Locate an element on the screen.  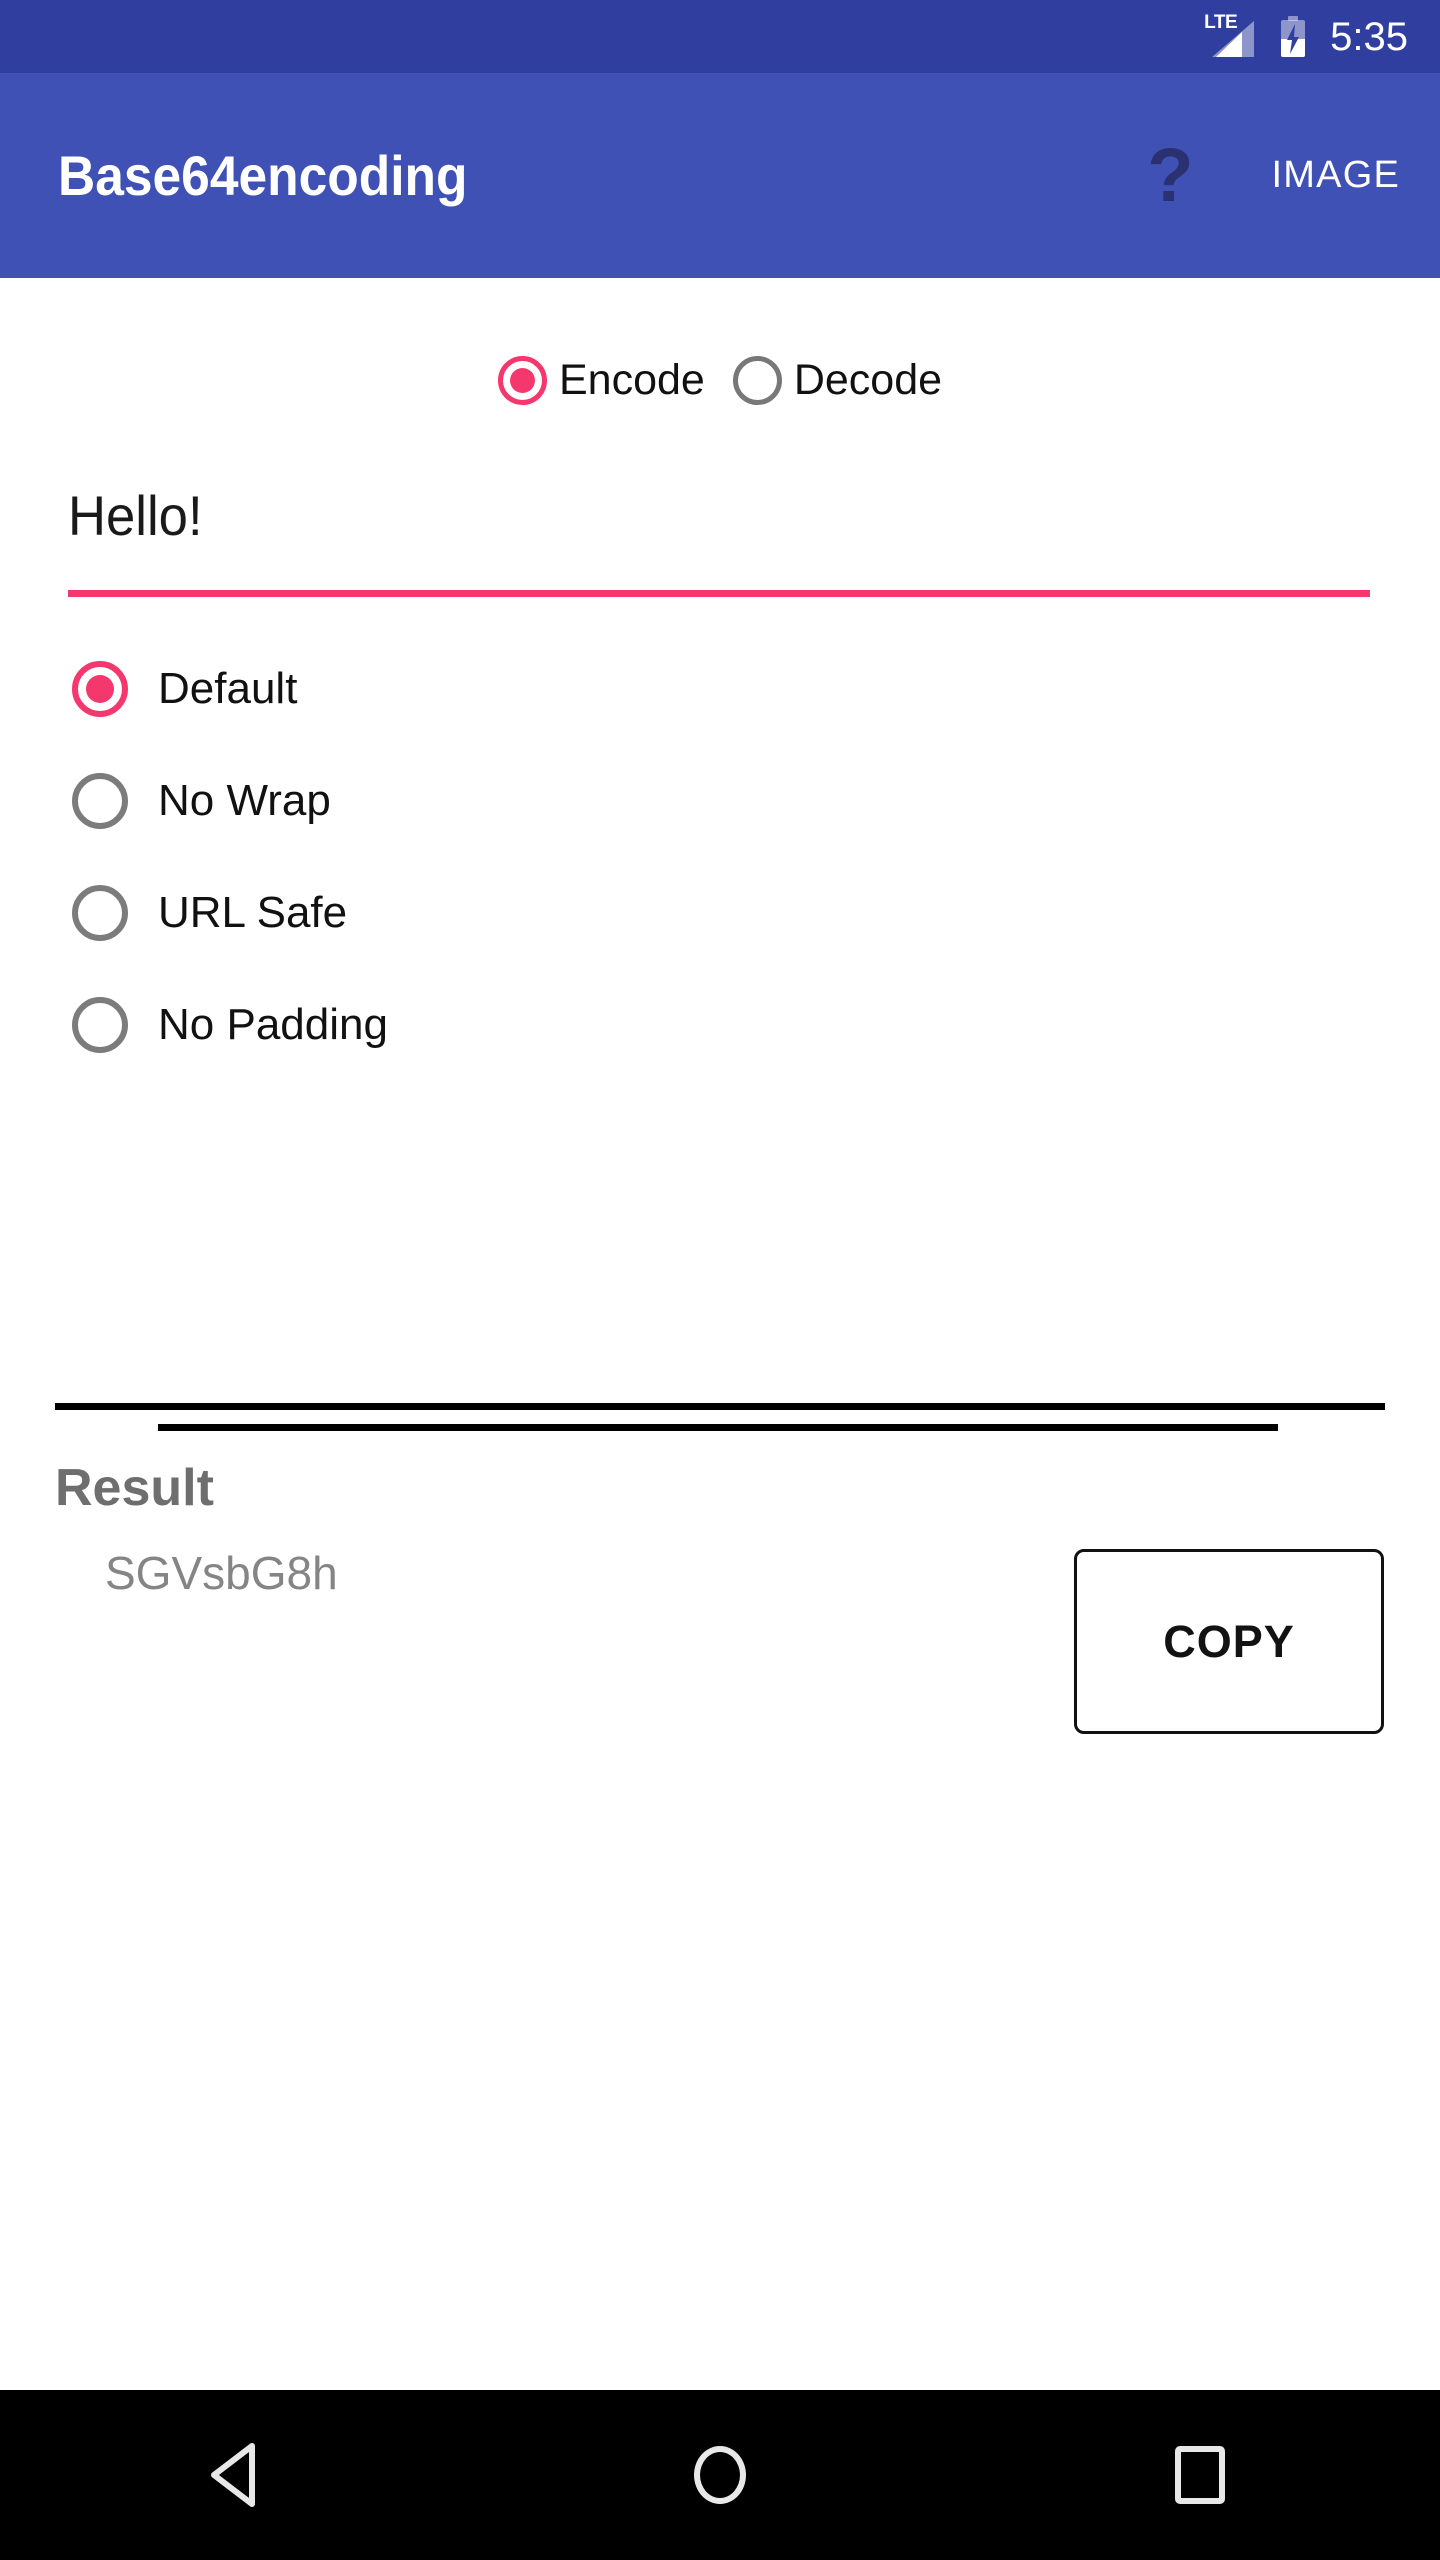
nav-home-button is located at coordinates (720, 2475).